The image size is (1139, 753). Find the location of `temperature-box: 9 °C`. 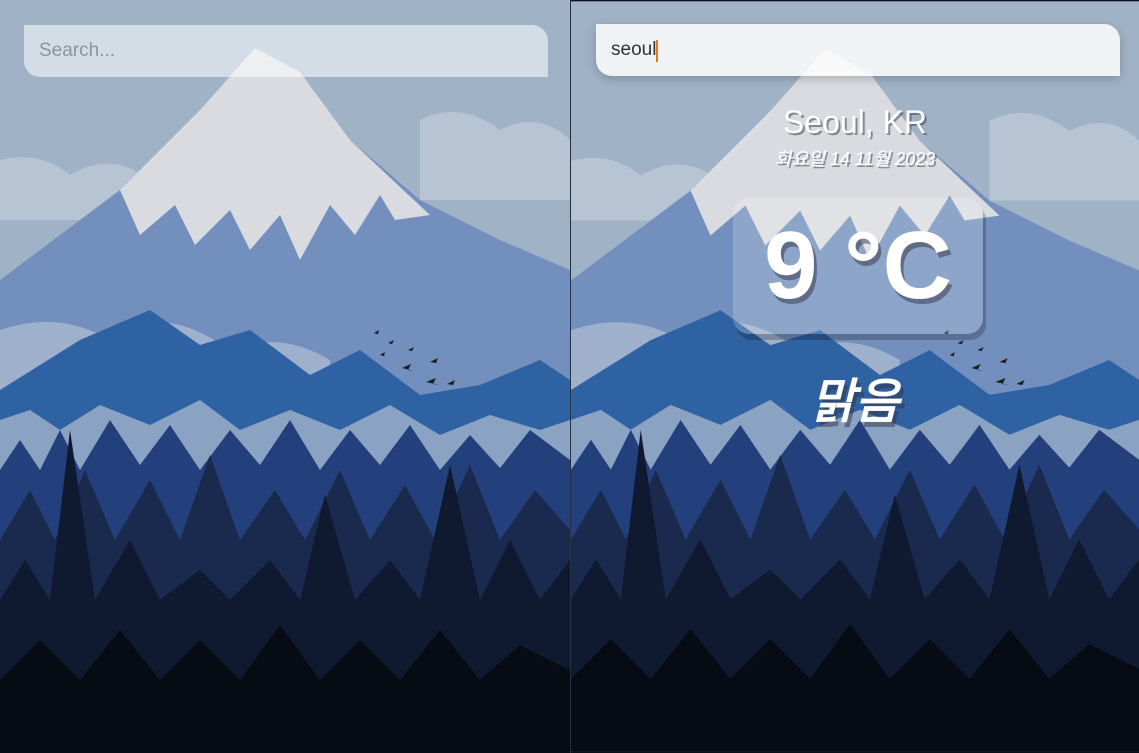

temperature-box: 9 °C is located at coordinates (858, 266).